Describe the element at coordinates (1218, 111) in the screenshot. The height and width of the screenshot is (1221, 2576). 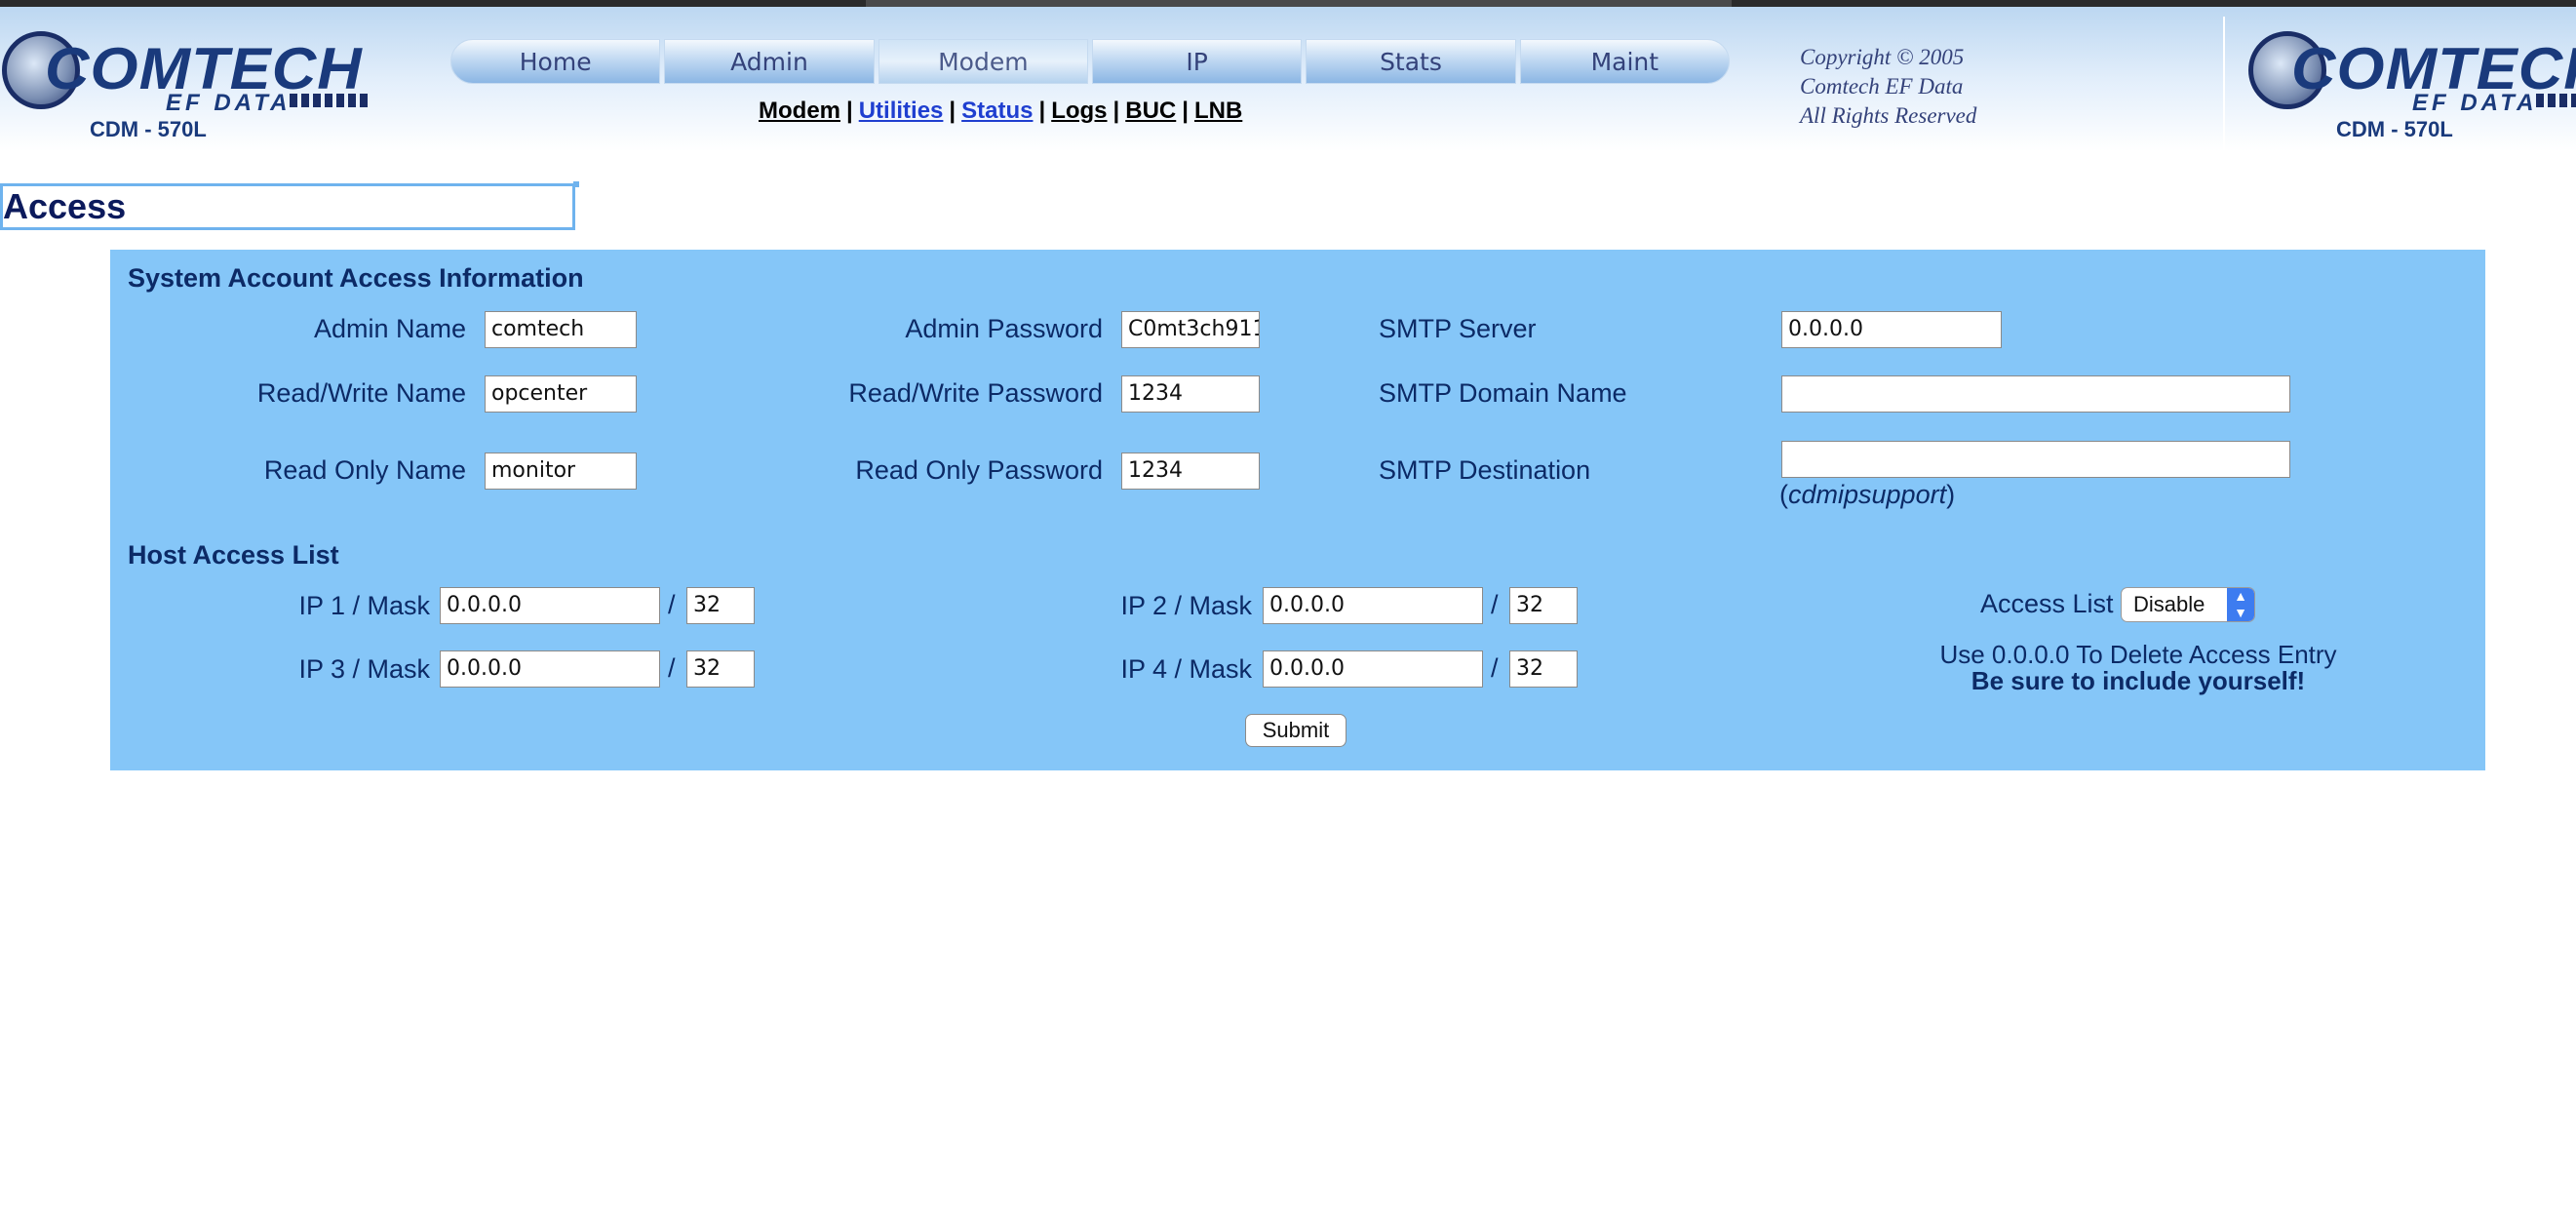
I see `subnav-lnb: LNB` at that location.